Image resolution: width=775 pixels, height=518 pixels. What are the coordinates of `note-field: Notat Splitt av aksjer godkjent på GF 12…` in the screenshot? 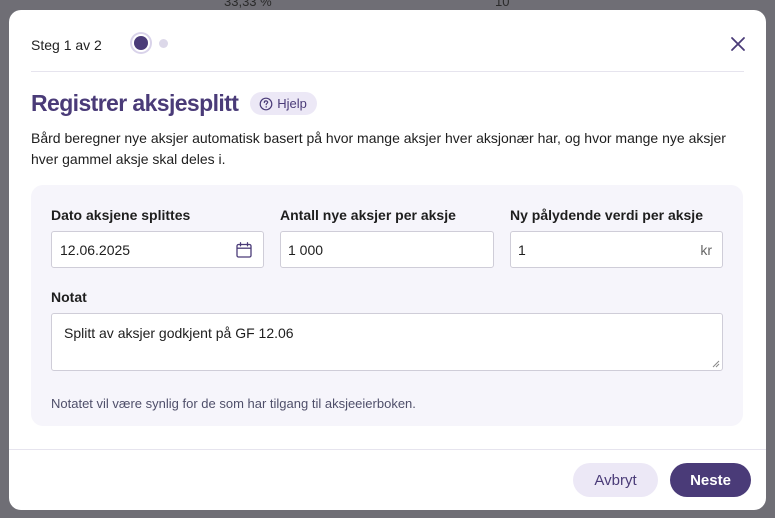 It's located at (387, 330).